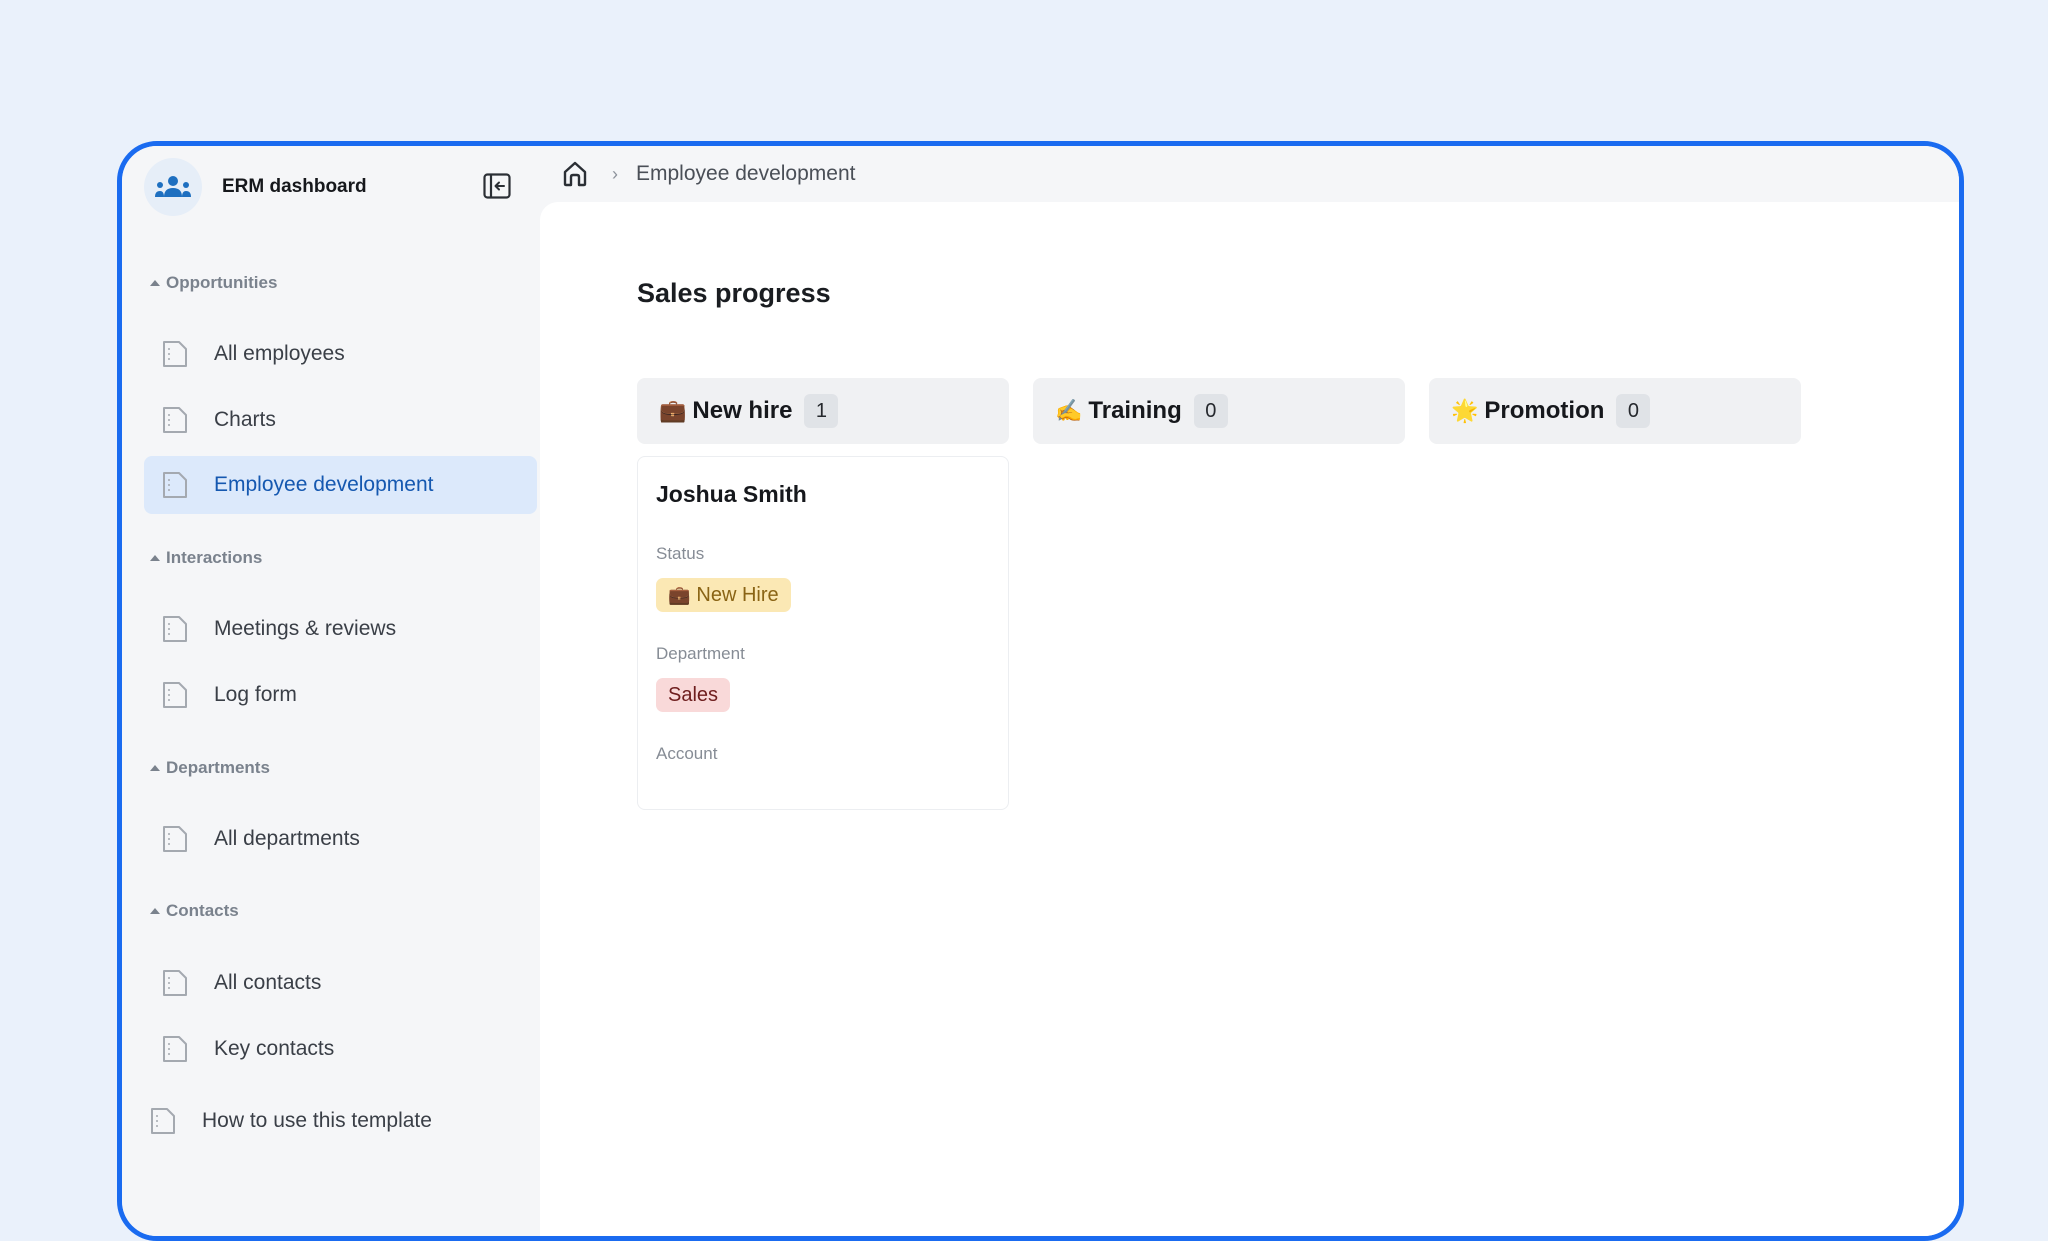  What do you see at coordinates (745, 174) in the screenshot?
I see `breadcrumb-current: Employee development` at bounding box center [745, 174].